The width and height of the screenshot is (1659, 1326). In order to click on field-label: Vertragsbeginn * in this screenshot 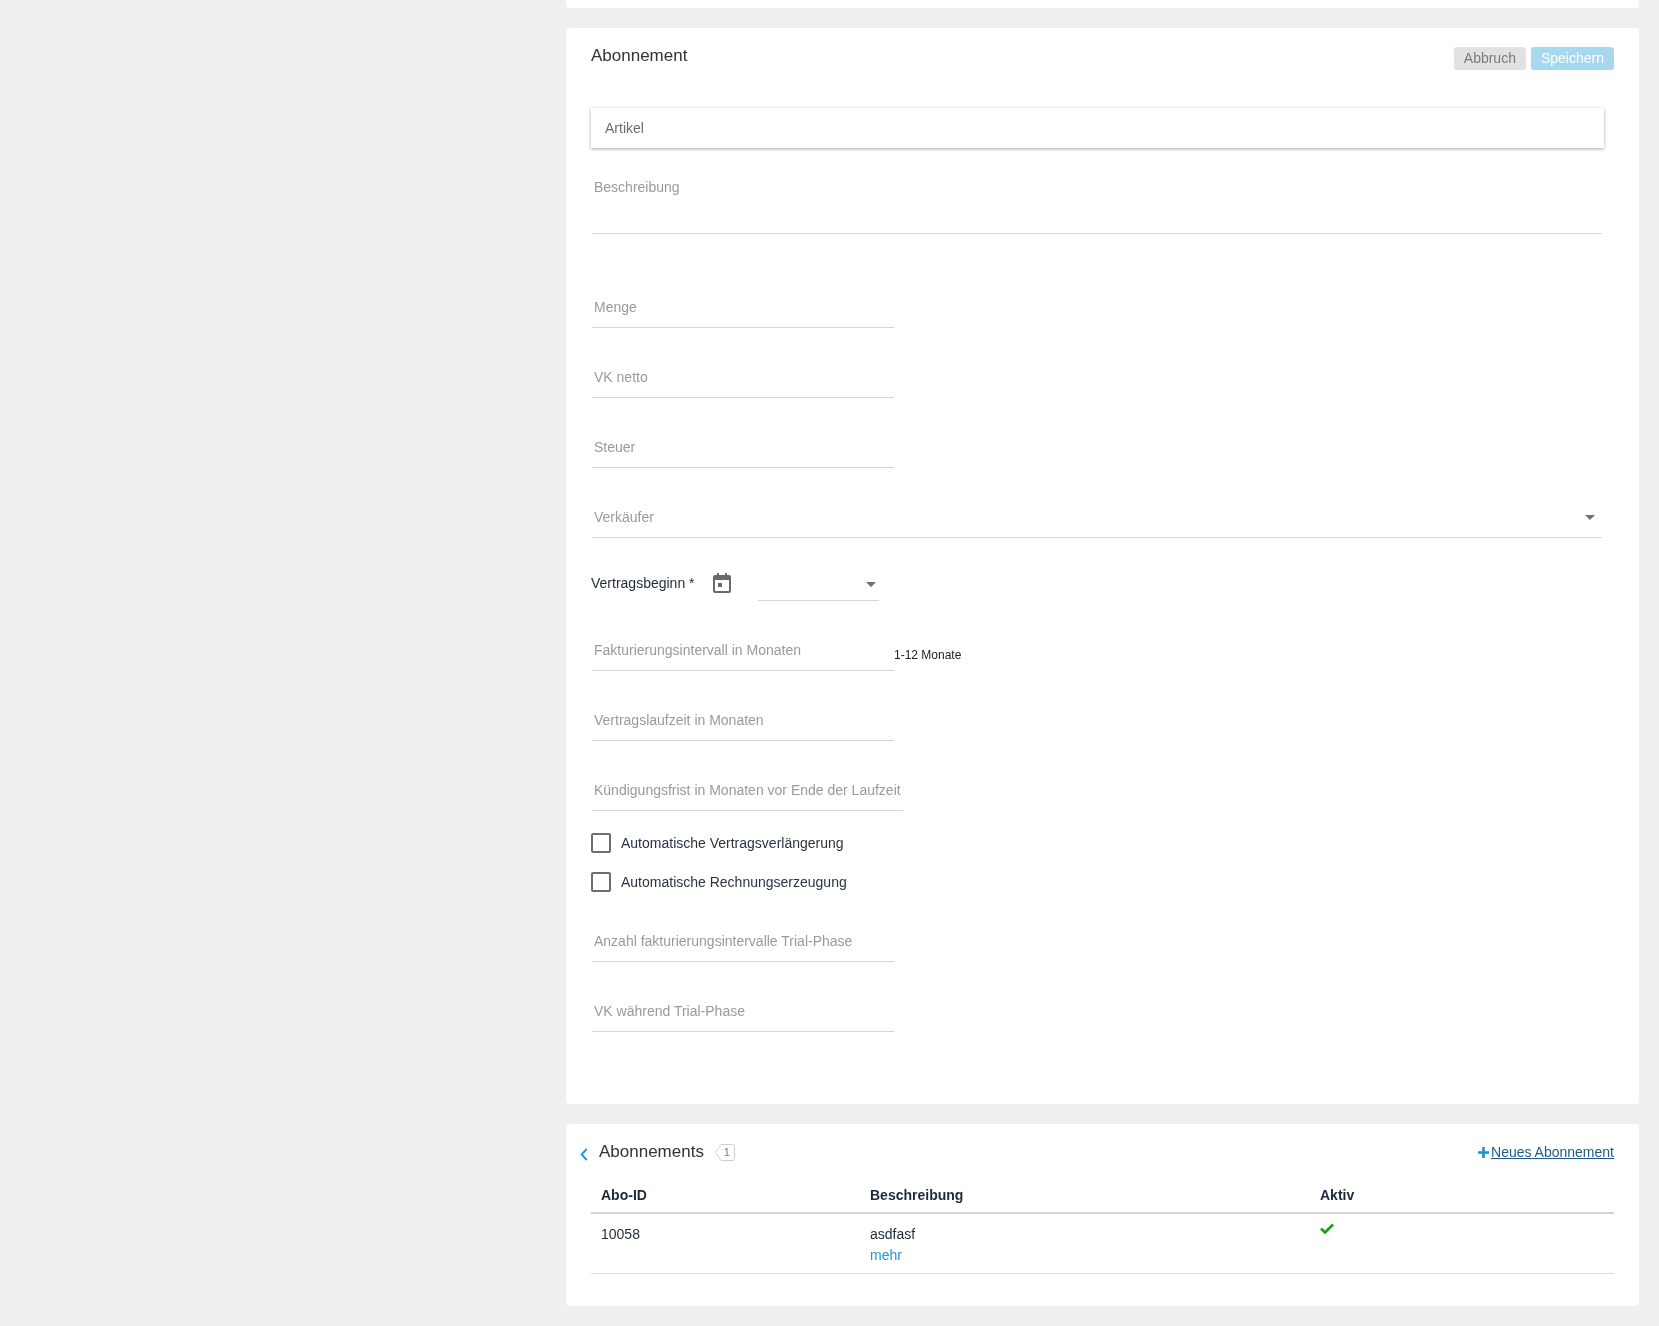, I will do `click(643, 583)`.